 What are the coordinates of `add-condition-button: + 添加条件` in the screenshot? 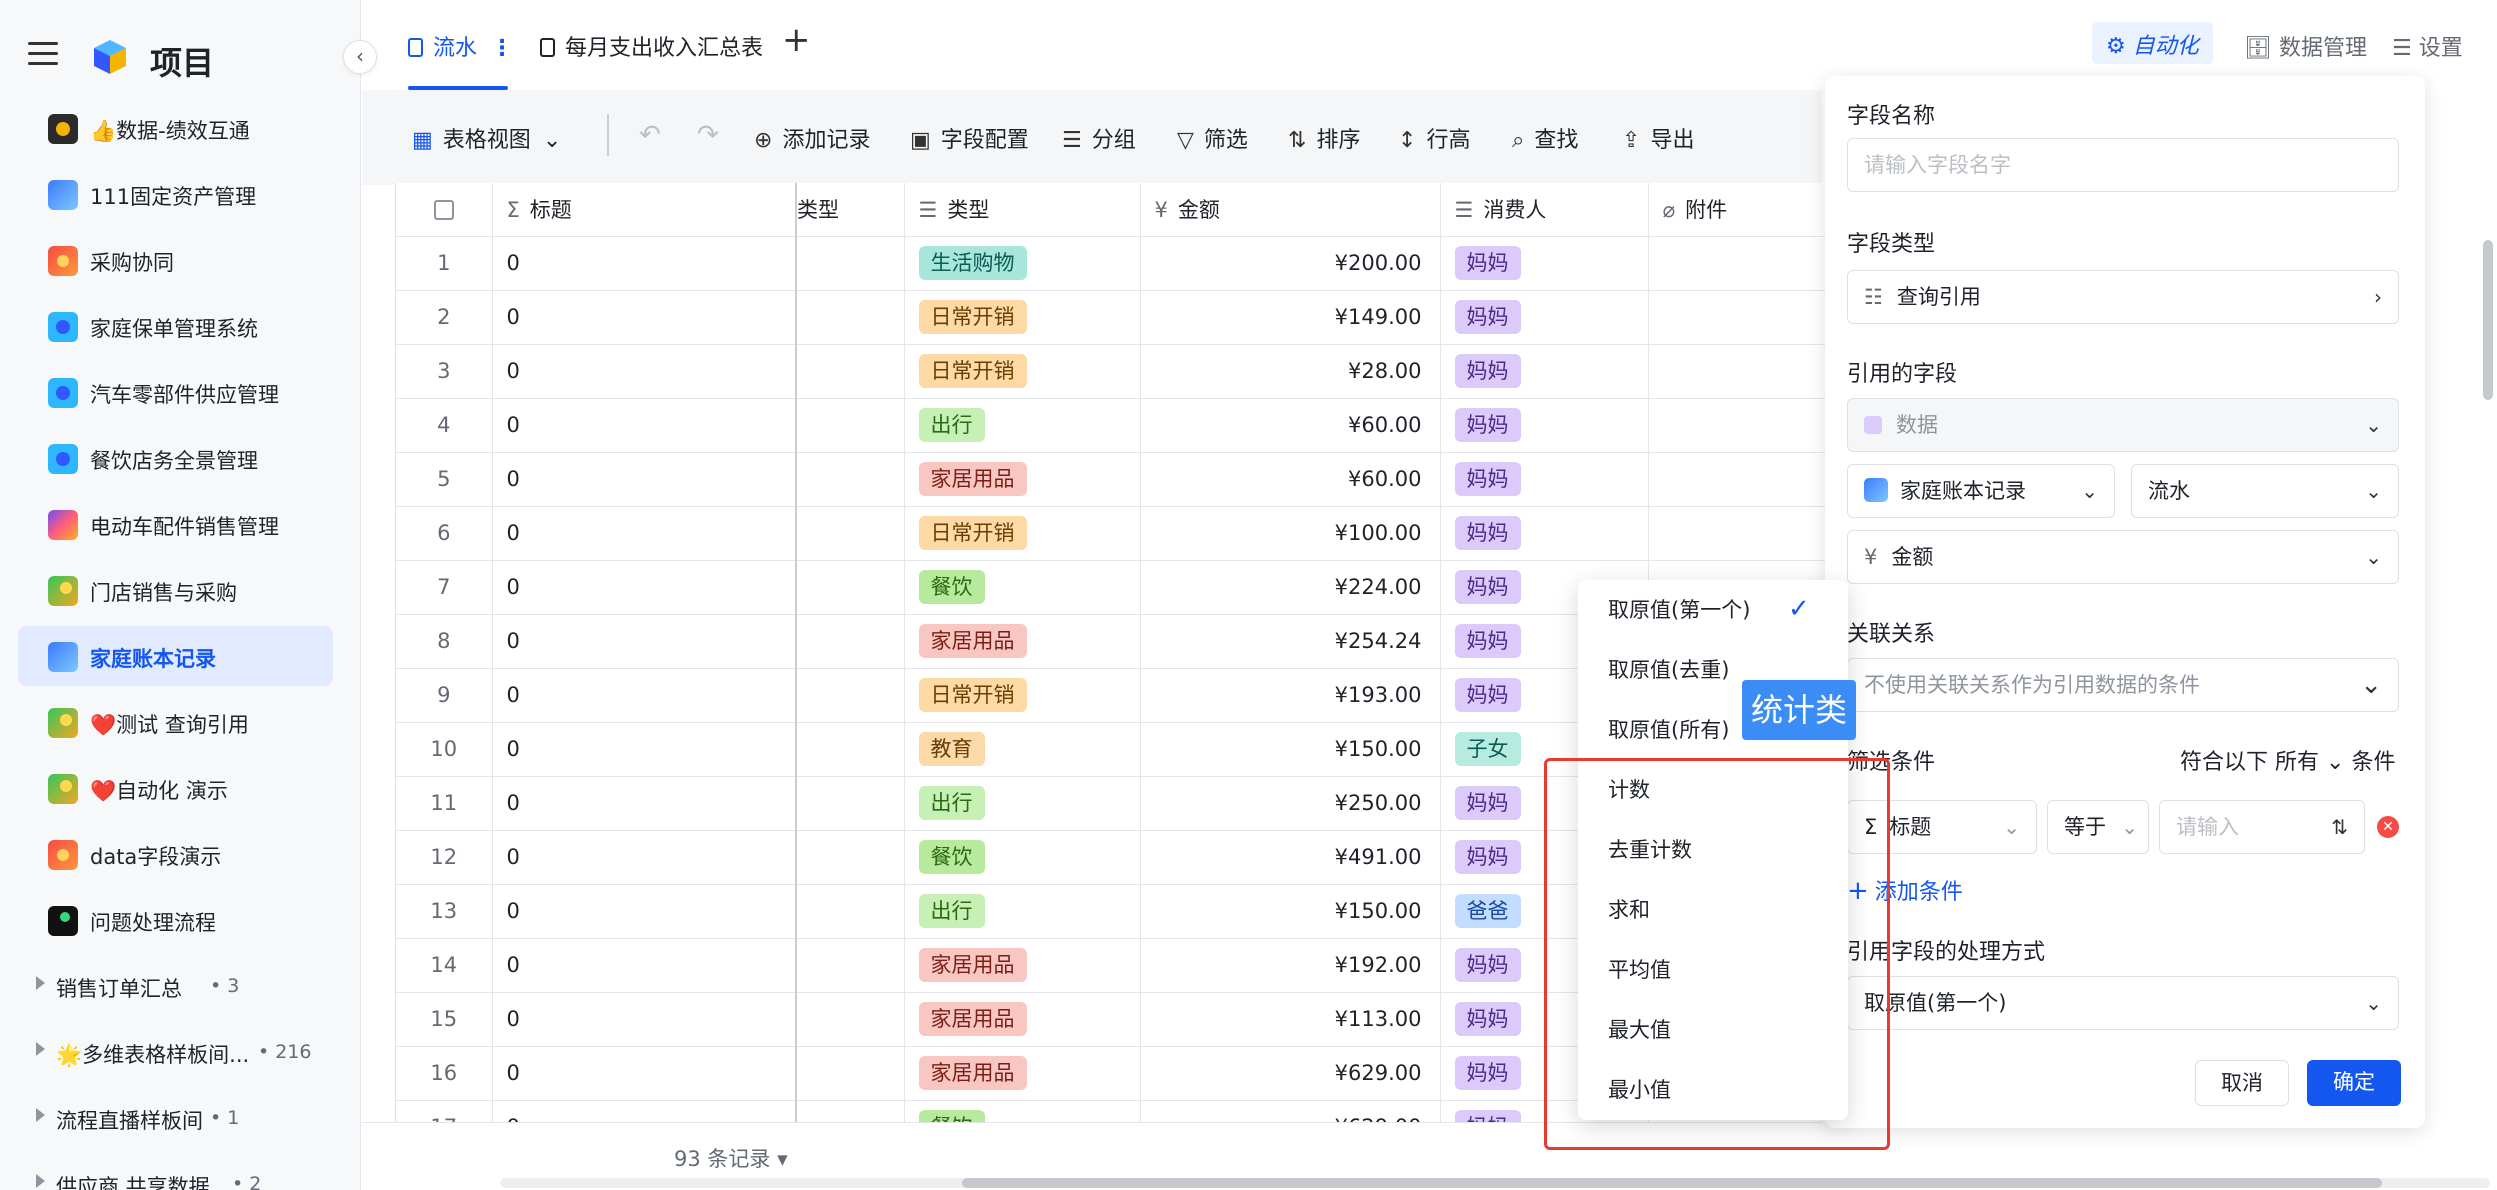 It's located at (1905, 890).